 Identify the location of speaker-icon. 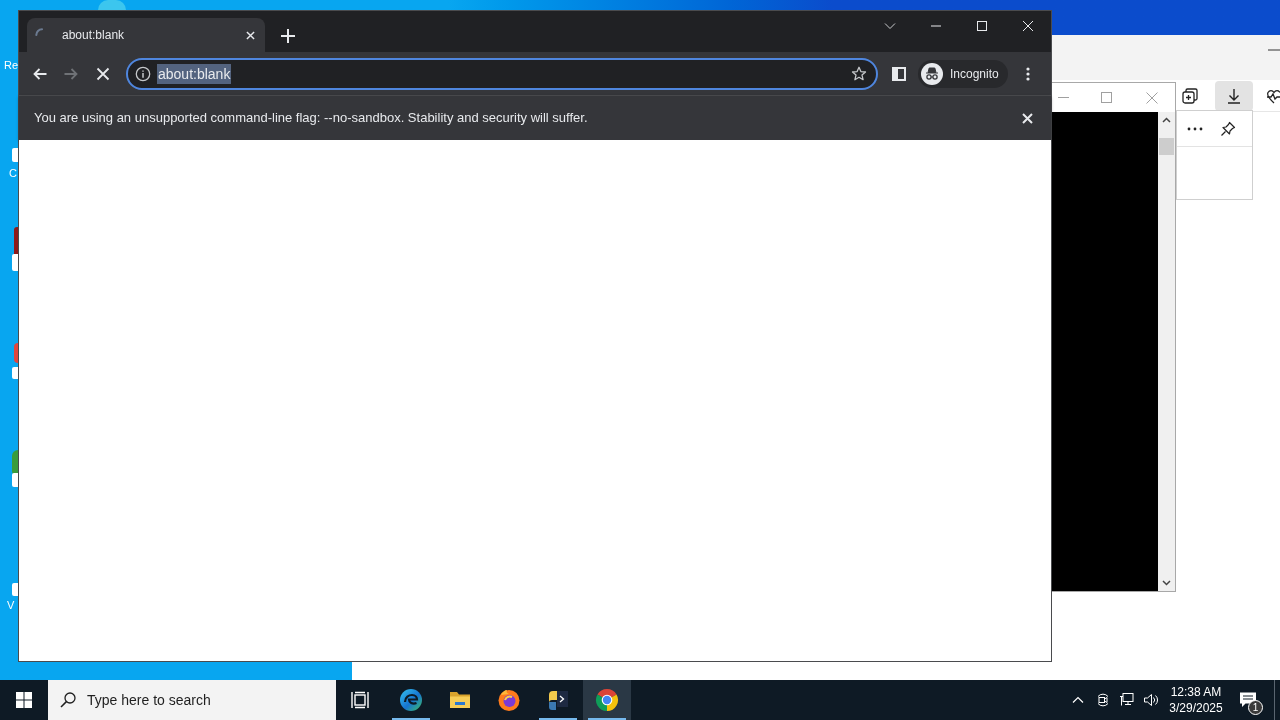
(1151, 700).